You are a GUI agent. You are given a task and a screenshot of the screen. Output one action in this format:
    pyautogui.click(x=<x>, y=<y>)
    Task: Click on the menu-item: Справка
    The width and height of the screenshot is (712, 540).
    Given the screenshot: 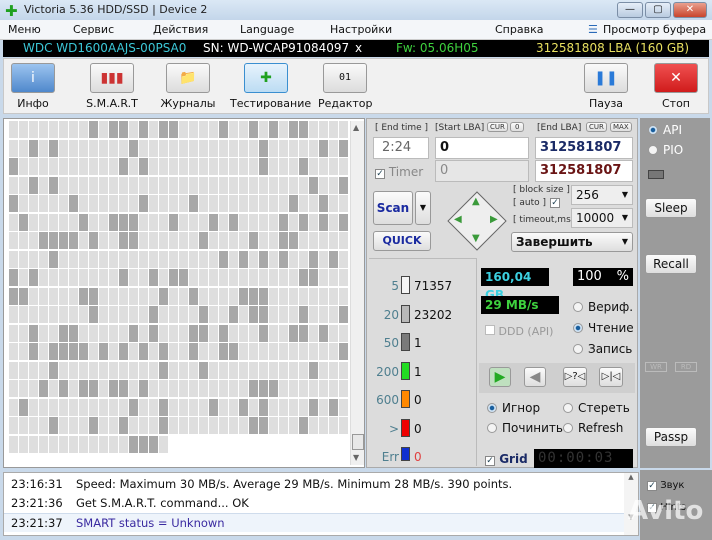 What is the action you would take?
    pyautogui.click(x=519, y=29)
    